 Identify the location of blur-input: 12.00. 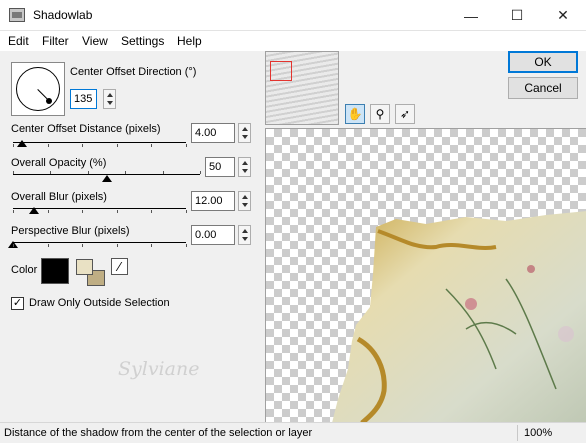
(213, 201).